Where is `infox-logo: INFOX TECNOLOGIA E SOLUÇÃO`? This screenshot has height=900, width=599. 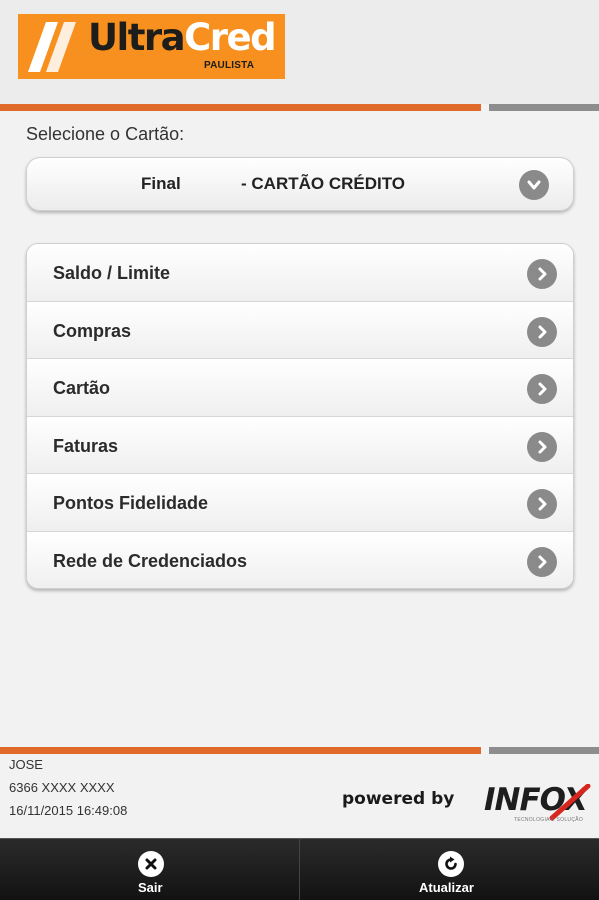
infox-logo: INFOX TECNOLOGIA E SOLUÇÃO is located at coordinates (539, 802).